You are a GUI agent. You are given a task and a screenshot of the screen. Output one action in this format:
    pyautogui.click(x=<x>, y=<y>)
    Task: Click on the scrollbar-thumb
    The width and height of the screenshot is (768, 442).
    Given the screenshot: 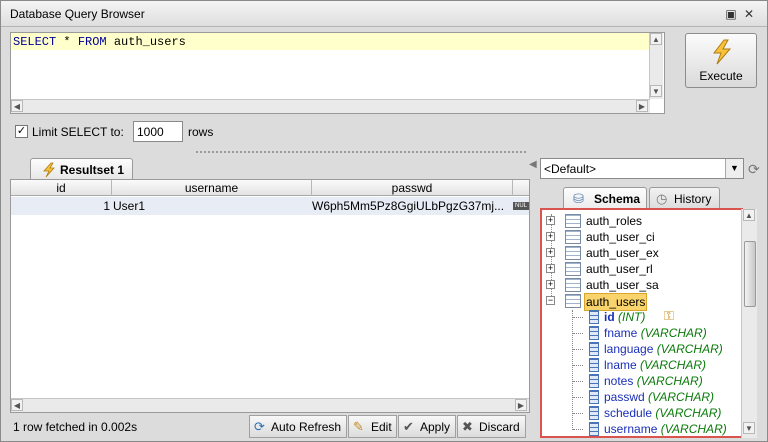 What is the action you would take?
    pyautogui.click(x=750, y=274)
    